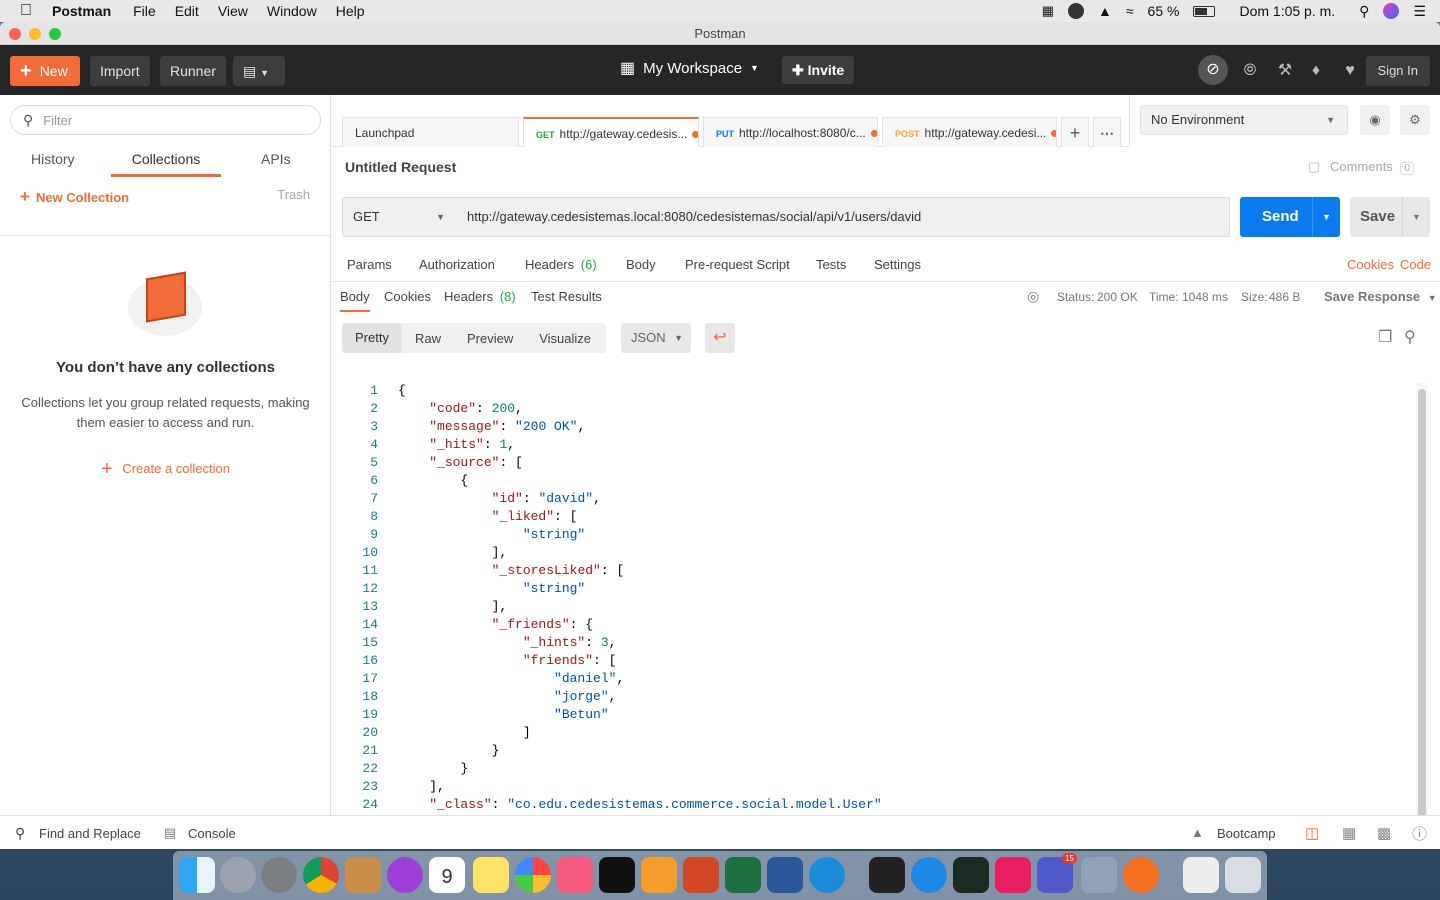 This screenshot has width=1440, height=900. What do you see at coordinates (1075, 132) in the screenshot?
I see `add-tab-button: +` at bounding box center [1075, 132].